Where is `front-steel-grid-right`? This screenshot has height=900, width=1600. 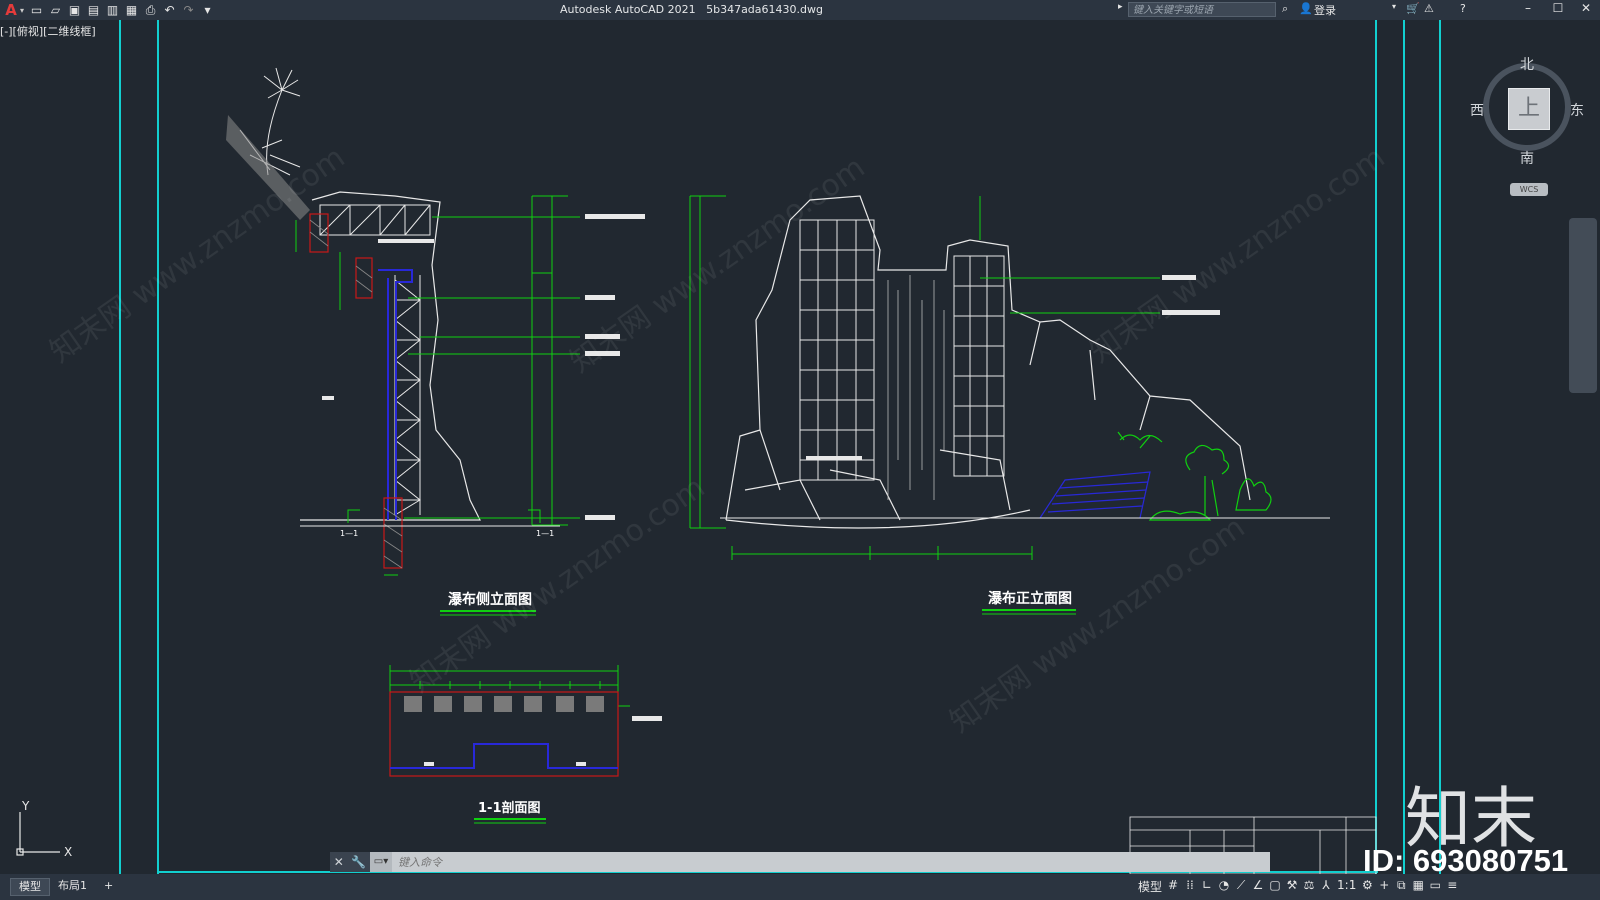
front-steel-grid-right is located at coordinates (979, 366).